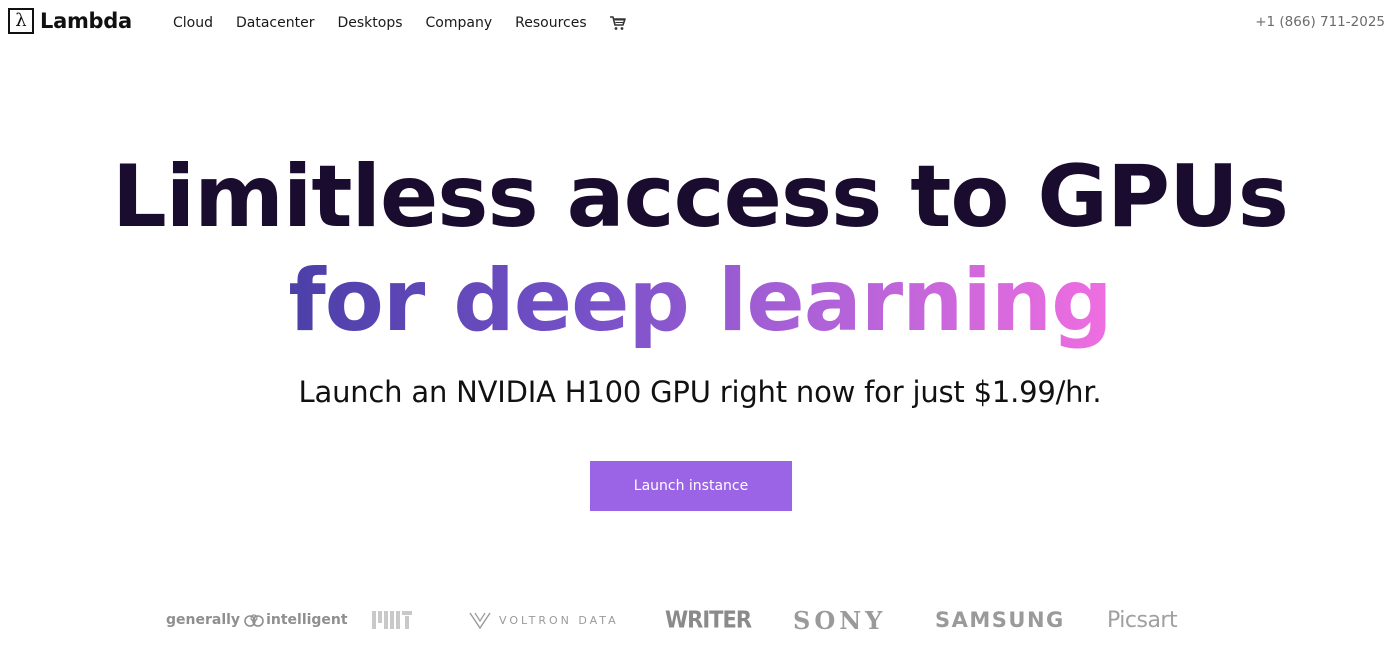  Describe the element at coordinates (708, 620) in the screenshot. I see `writer-logo: WRITER` at that location.